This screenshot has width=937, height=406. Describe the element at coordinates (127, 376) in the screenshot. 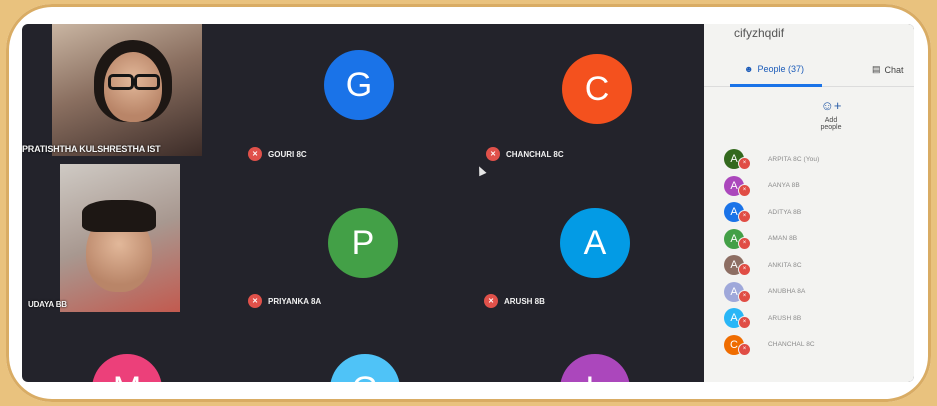

I see `avatar-letter: M` at that location.